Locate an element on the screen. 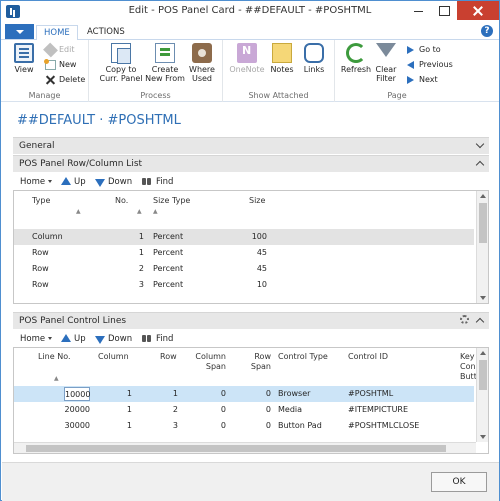 The height and width of the screenshot is (501, 500). links-button: Links is located at coordinates (314, 58).